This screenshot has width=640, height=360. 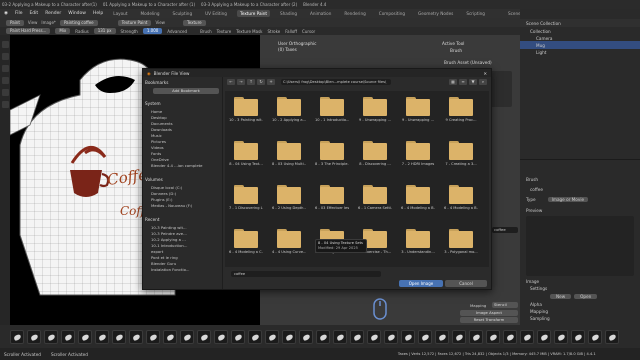 What do you see at coordinates (489, 320) in the screenshot?
I see `reset-transform-button: Reset Transform` at bounding box center [489, 320].